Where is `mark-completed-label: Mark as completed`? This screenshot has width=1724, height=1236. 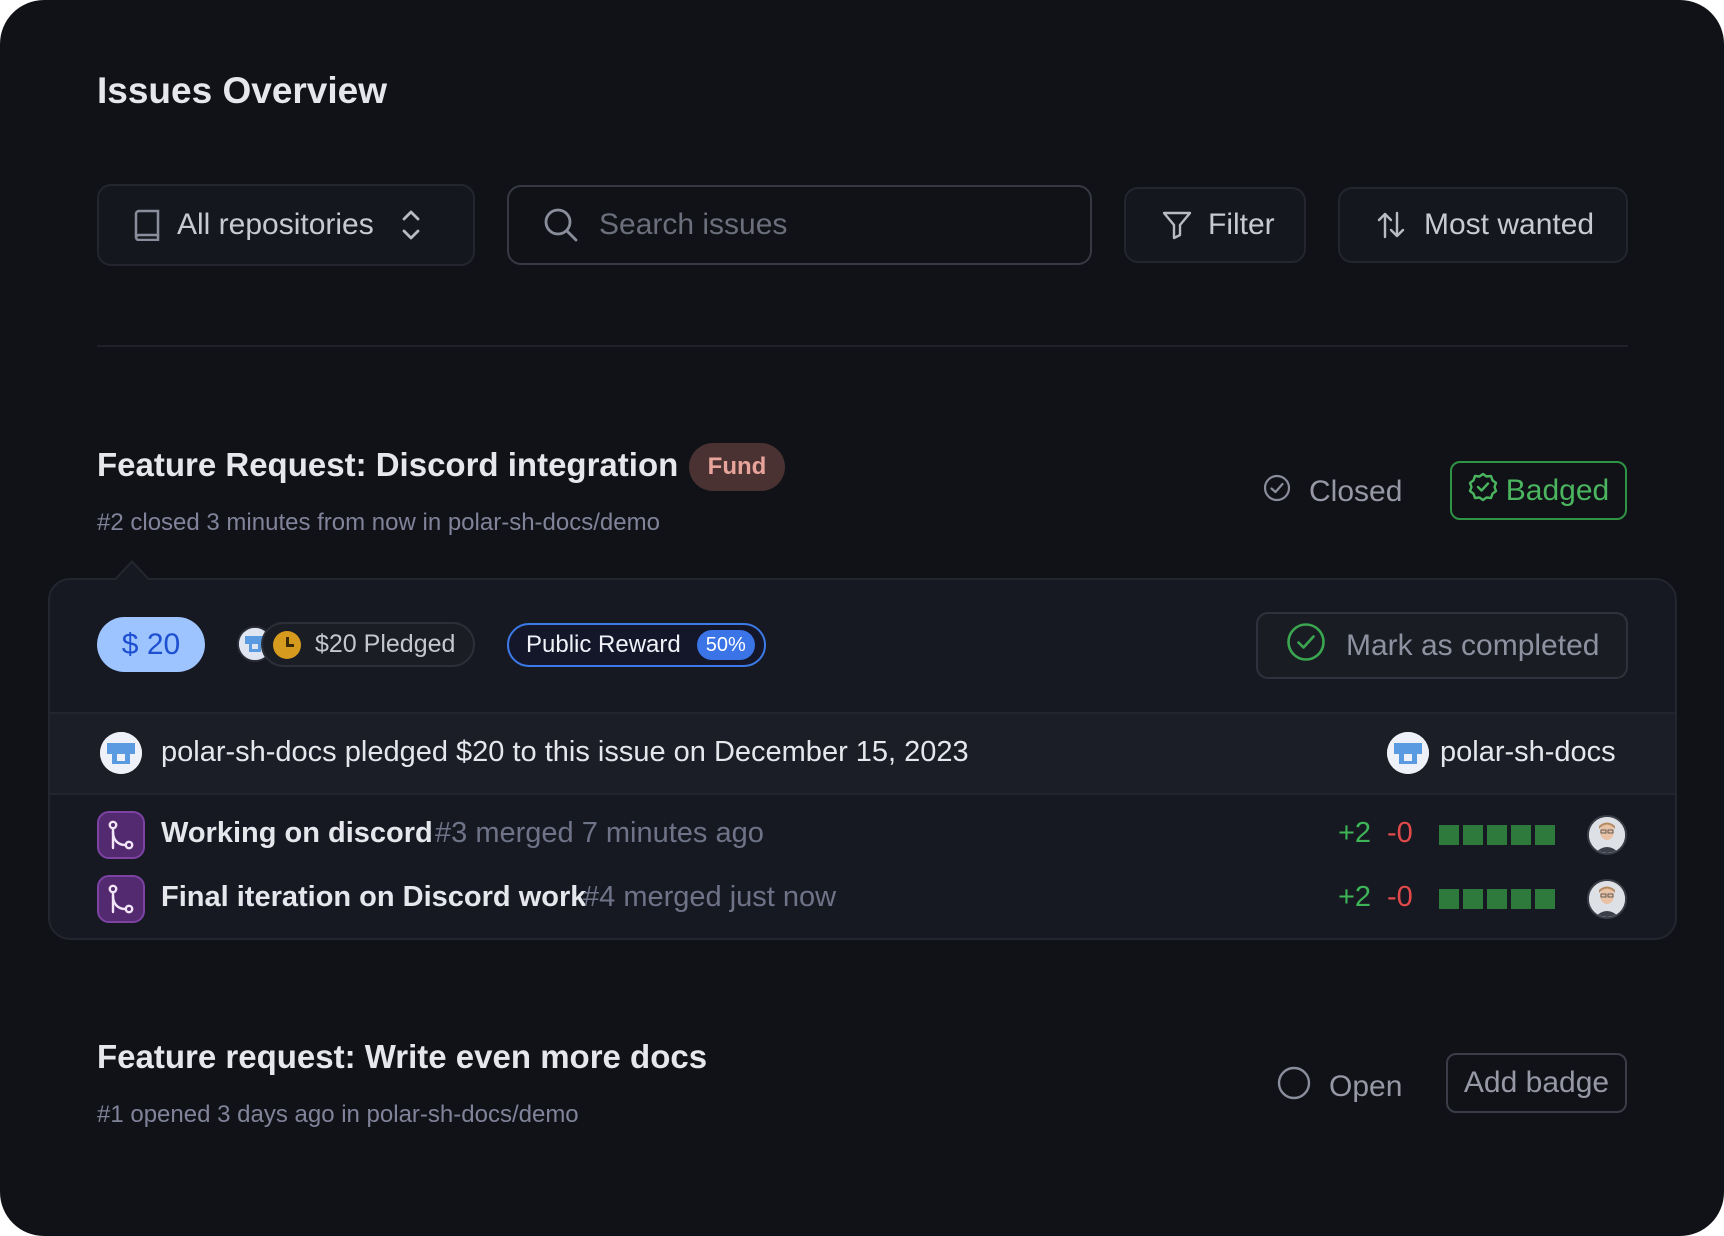
mark-completed-label: Mark as completed is located at coordinates (1473, 645).